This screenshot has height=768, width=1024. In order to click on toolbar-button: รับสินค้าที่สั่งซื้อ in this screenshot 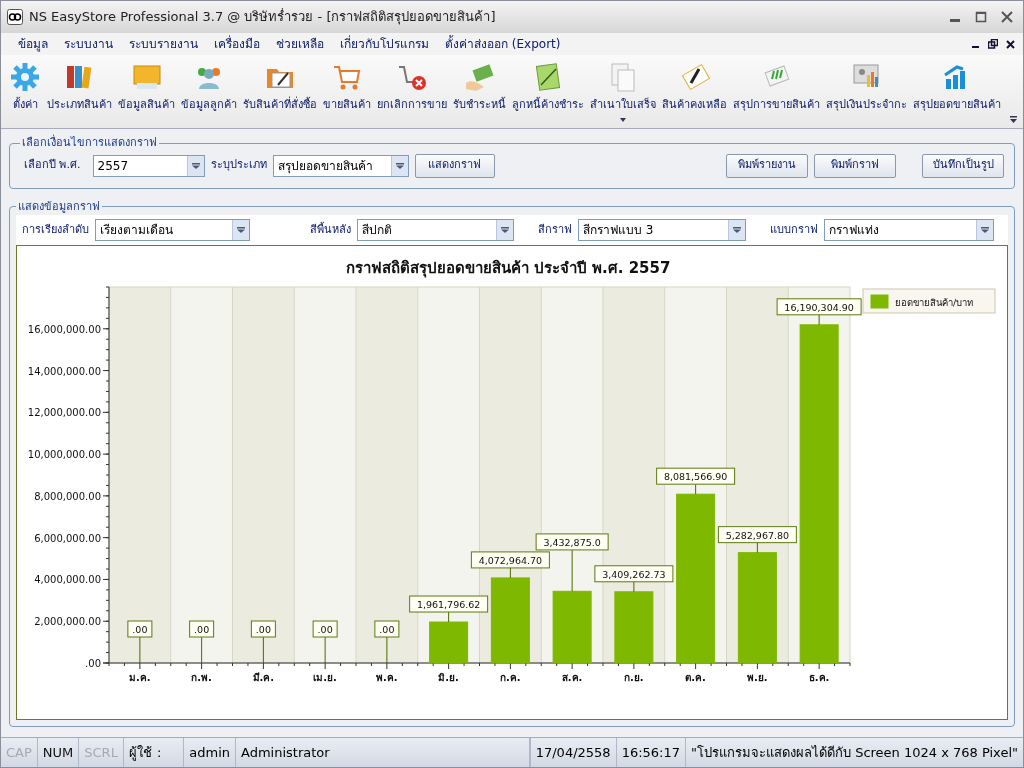, I will do `click(280, 93)`.